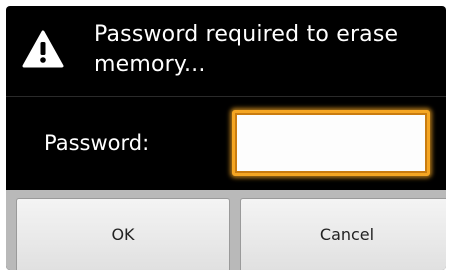 Image resolution: width=452 pixels, height=276 pixels. Describe the element at coordinates (343, 234) in the screenshot. I see `cancel-button: Cancel` at that location.